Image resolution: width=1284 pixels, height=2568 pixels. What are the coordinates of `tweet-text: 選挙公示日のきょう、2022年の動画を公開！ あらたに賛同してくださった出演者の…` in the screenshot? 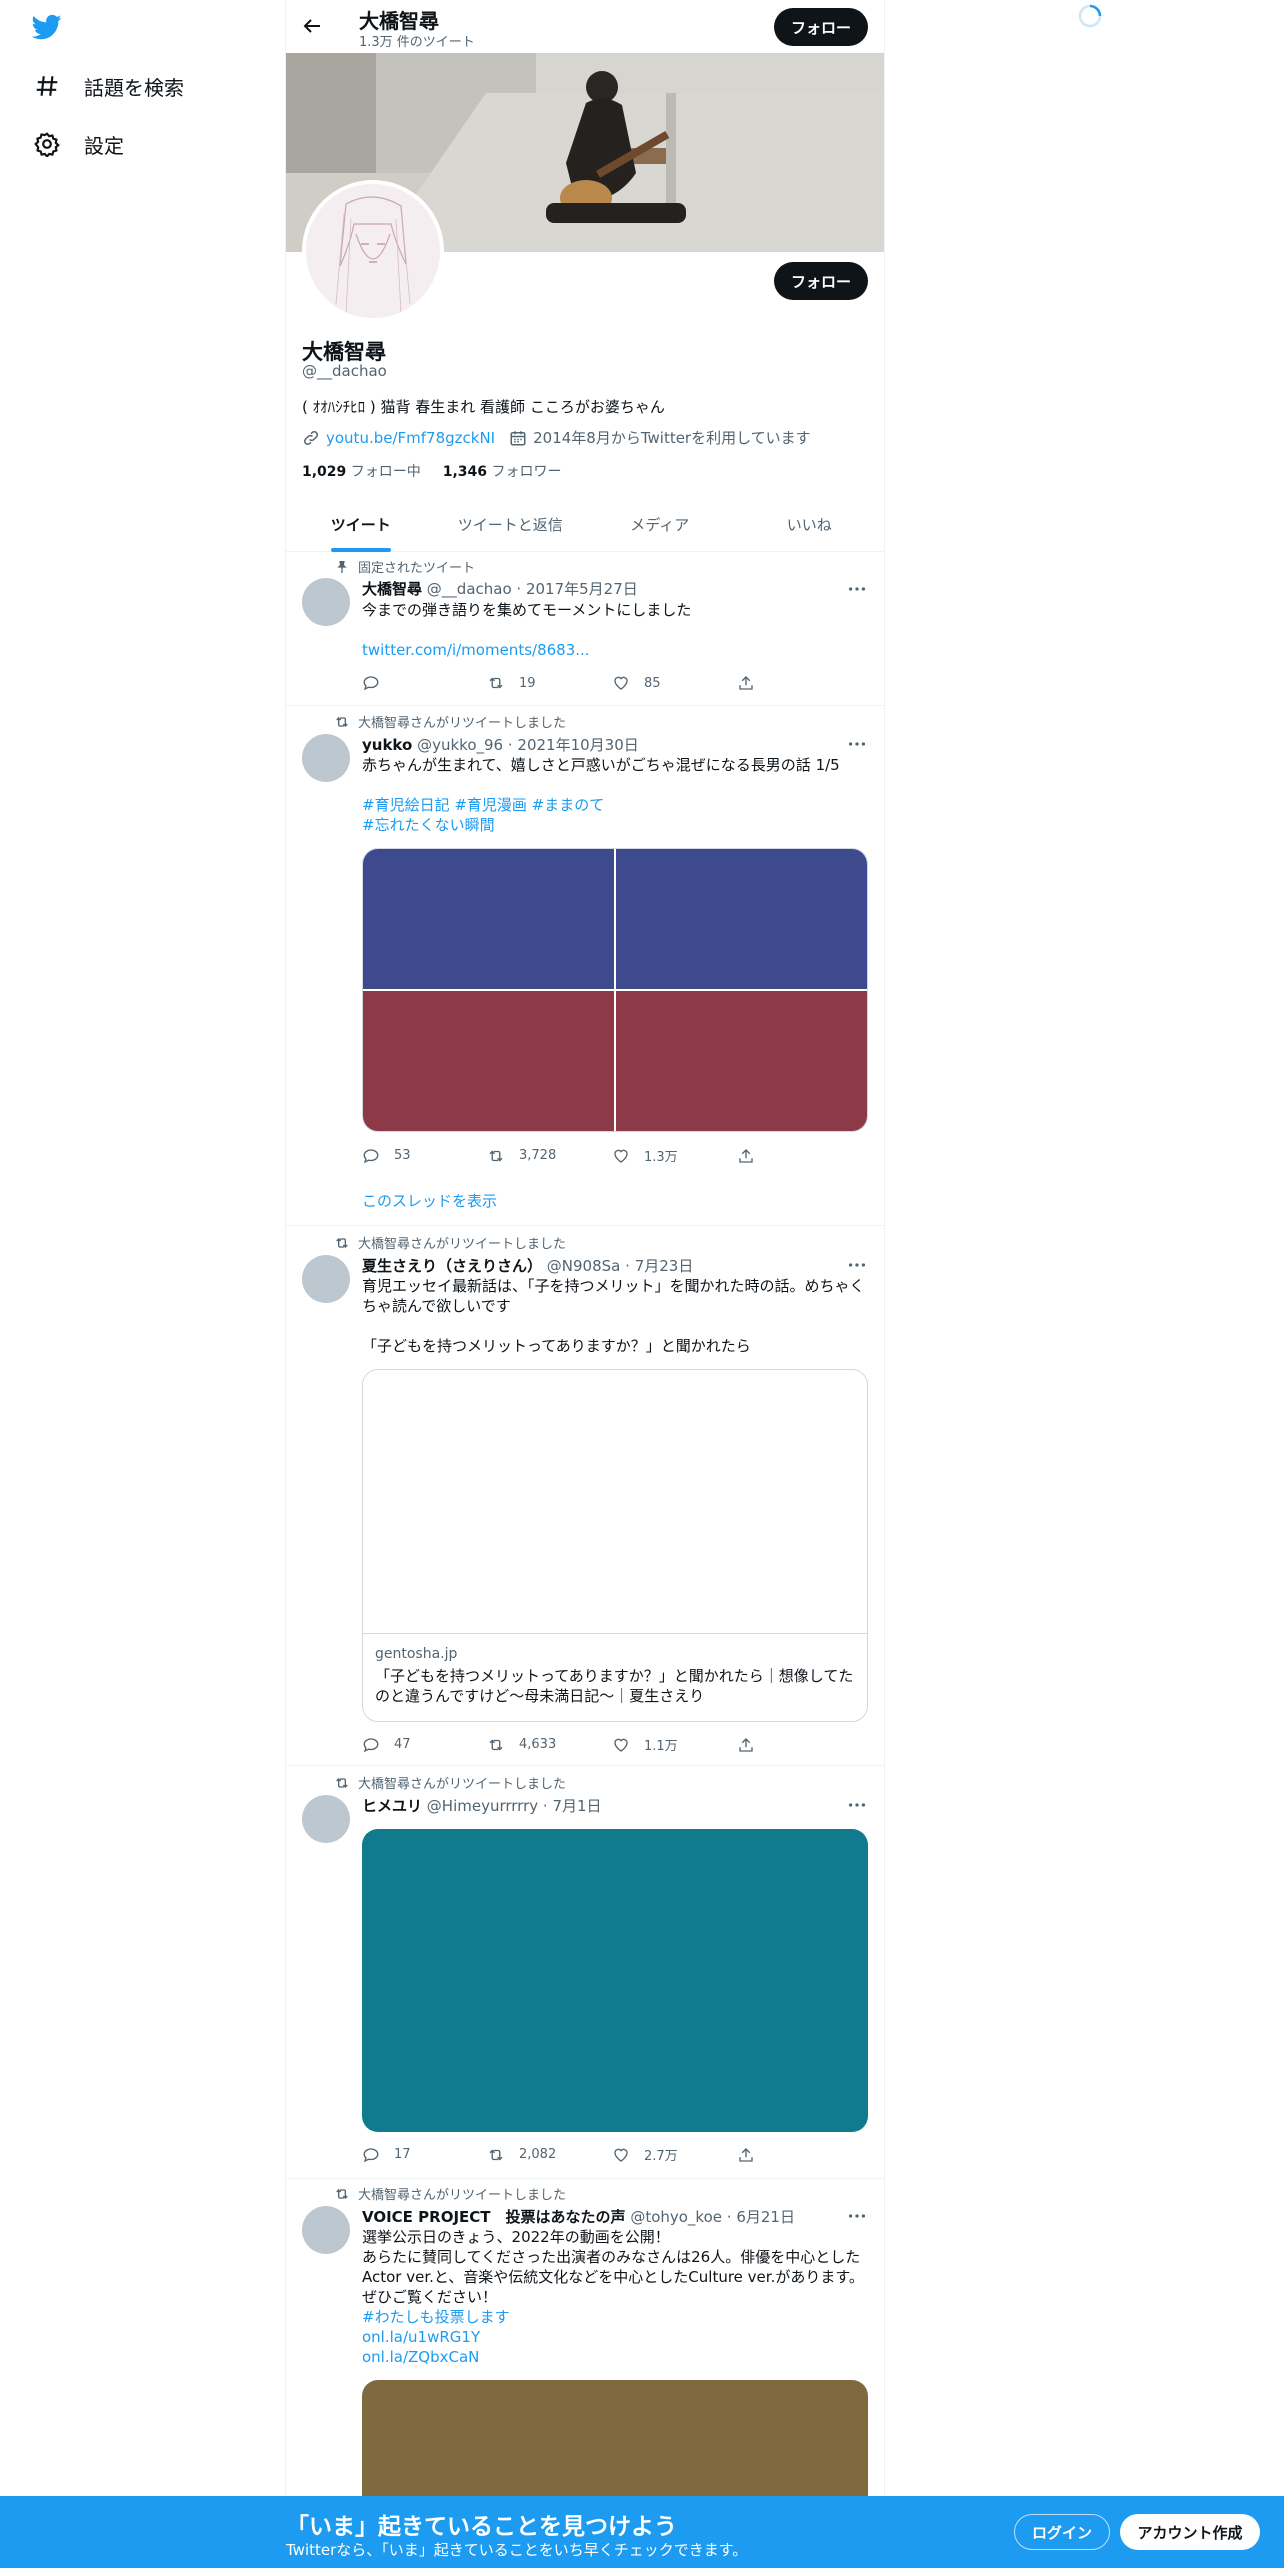 It's located at (613, 2267).